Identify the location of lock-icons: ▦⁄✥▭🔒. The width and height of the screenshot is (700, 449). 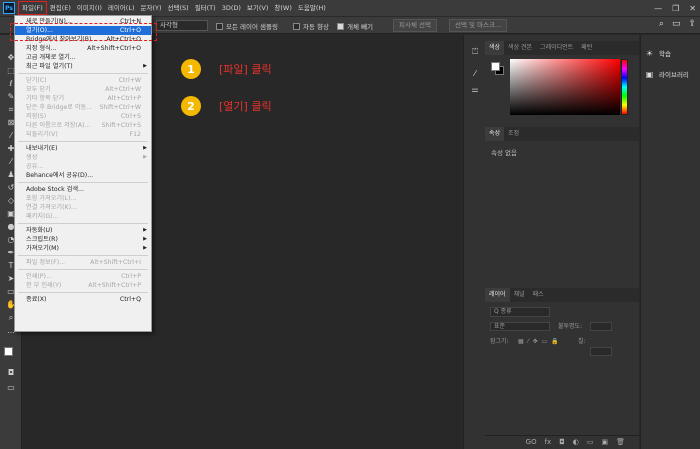
(540, 342).